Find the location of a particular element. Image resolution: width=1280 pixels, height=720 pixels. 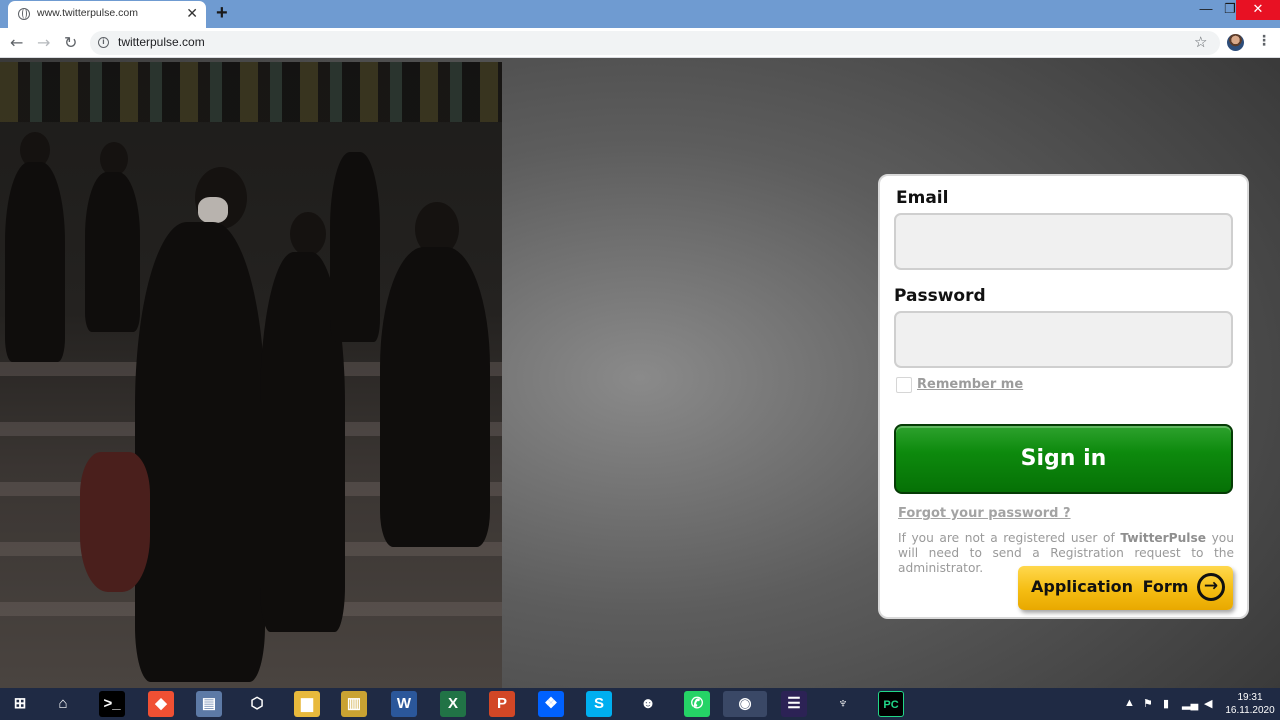

remember-me-checkbox is located at coordinates (904, 385).